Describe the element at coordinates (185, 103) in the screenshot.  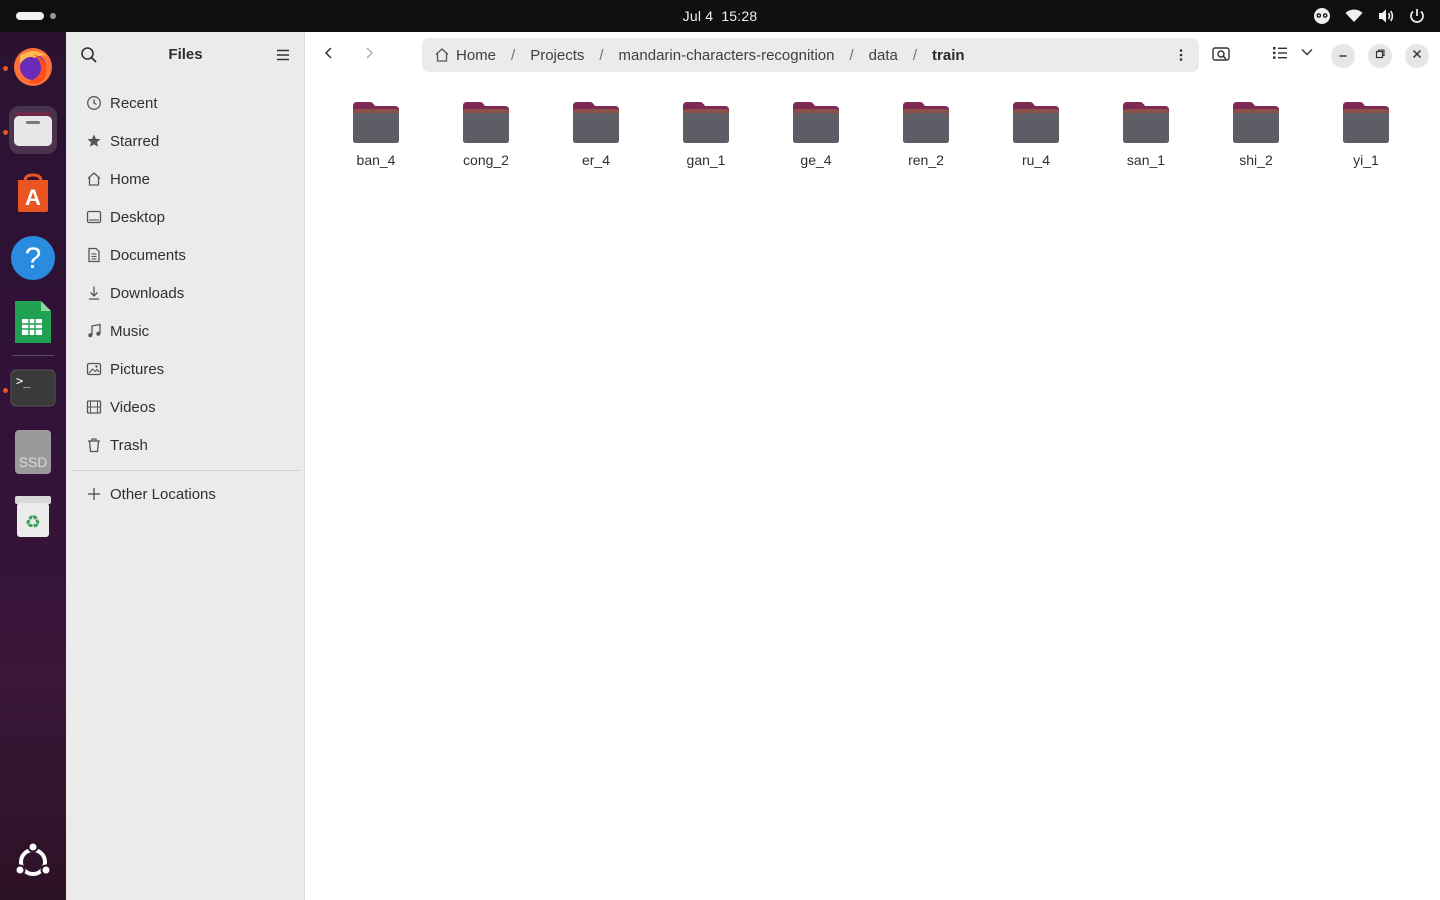
I see `sidebar-item-recent: Recent` at that location.